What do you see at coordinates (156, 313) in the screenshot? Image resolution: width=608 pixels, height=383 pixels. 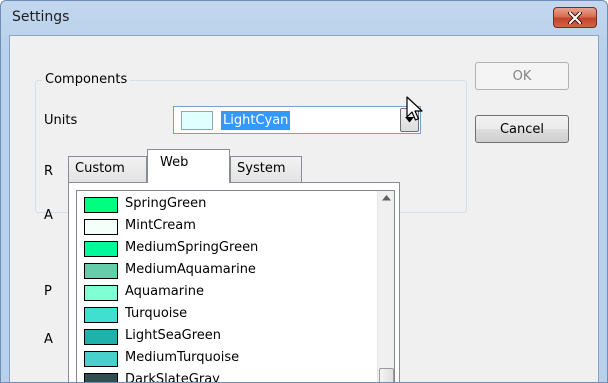 I see `color-name: Turquoise` at bounding box center [156, 313].